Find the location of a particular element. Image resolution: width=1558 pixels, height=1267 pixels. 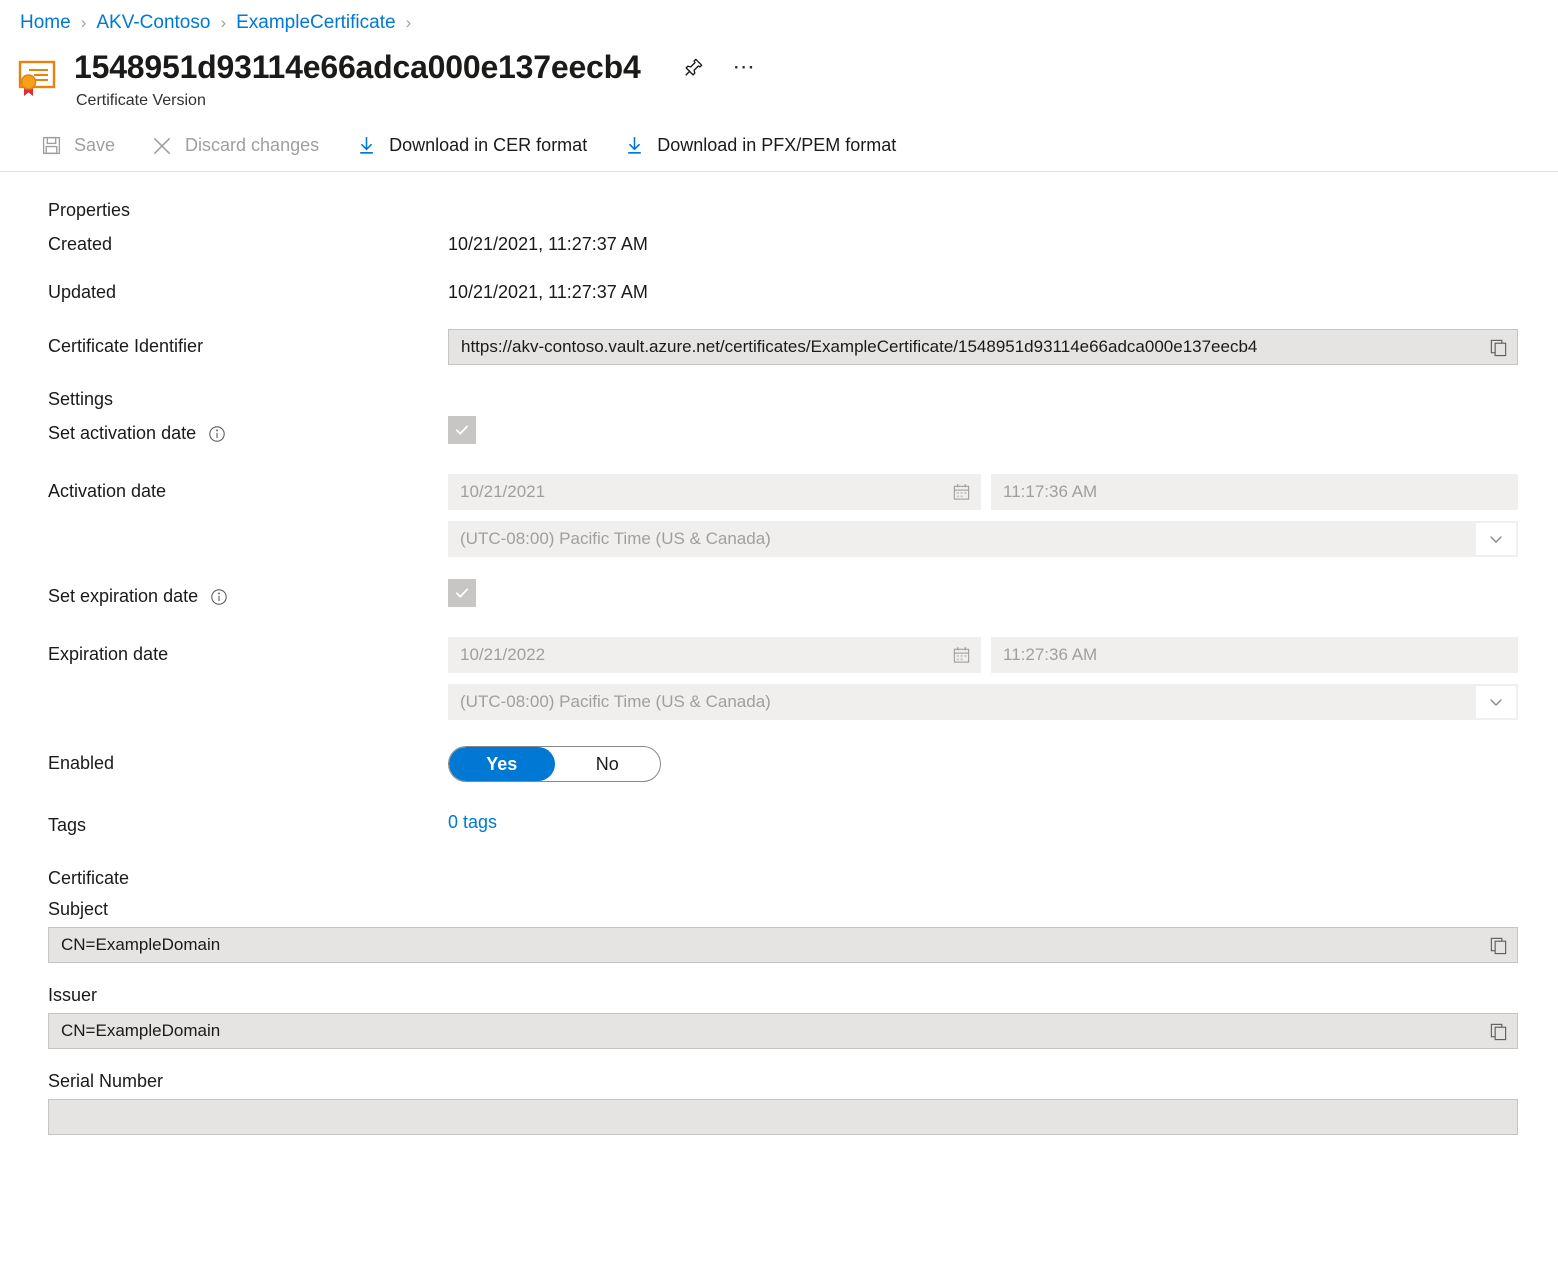

expiration-time-value: 11:27:36 AM is located at coordinates (1050, 654).